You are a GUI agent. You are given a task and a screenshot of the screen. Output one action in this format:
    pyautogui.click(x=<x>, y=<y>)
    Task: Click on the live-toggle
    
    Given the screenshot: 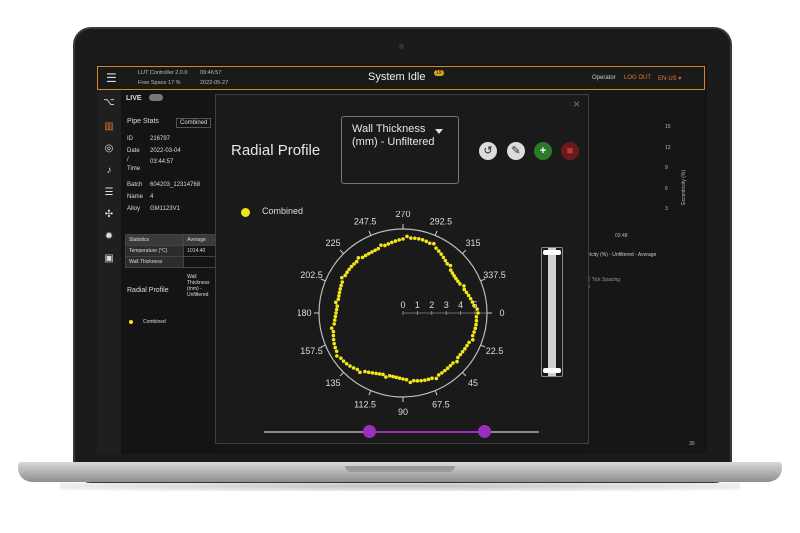 What is the action you would take?
    pyautogui.click(x=156, y=97)
    